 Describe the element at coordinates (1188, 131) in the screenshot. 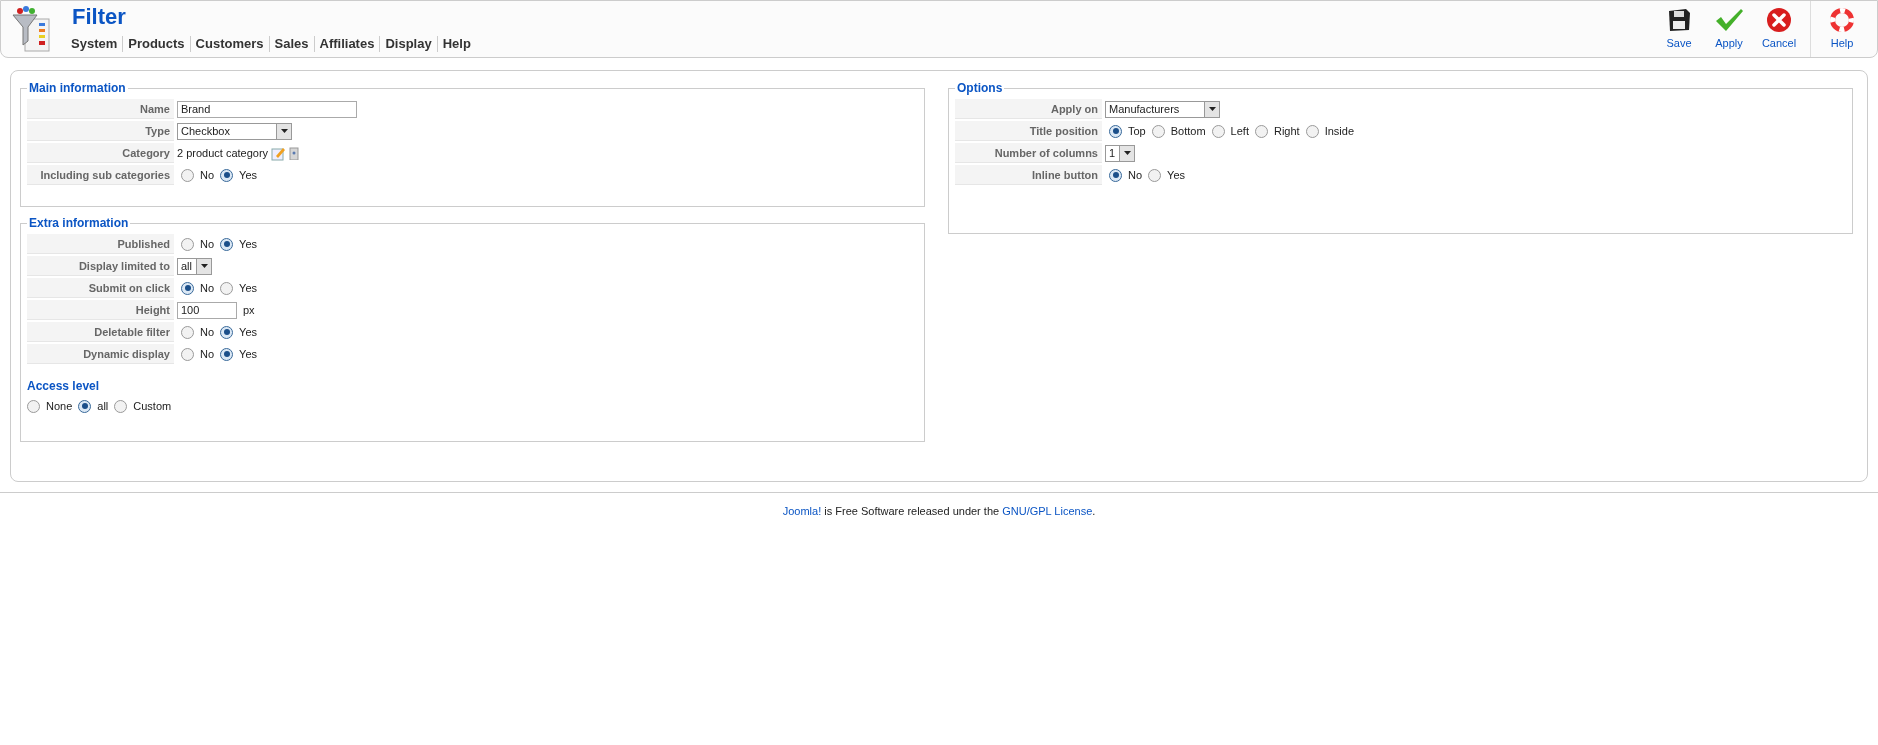

I see `radio-label: Bottom` at that location.